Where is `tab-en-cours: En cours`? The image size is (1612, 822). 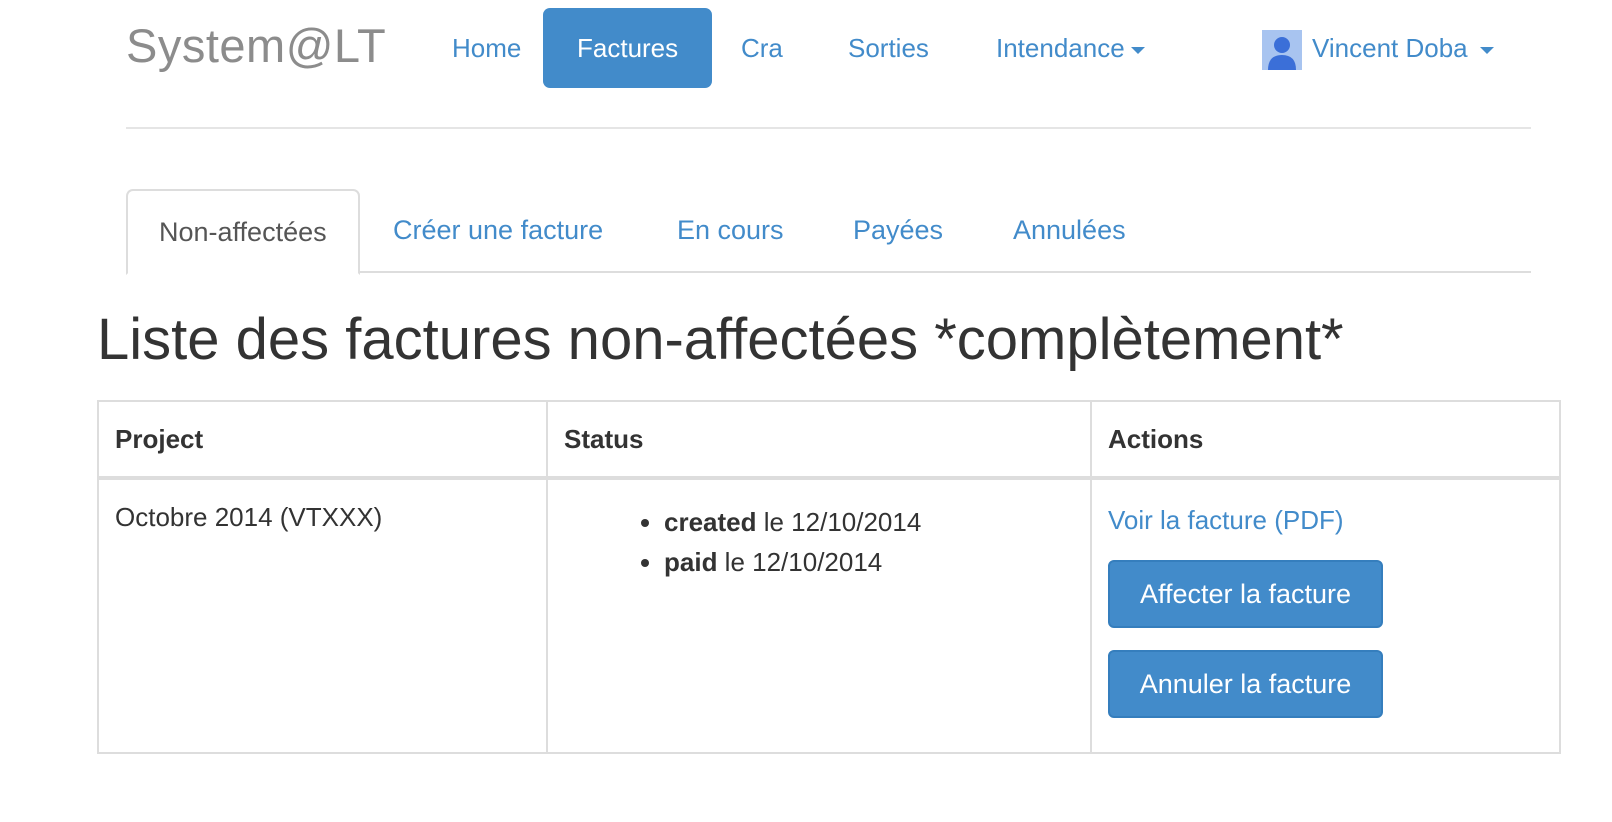
tab-en-cours: En cours is located at coordinates (730, 230).